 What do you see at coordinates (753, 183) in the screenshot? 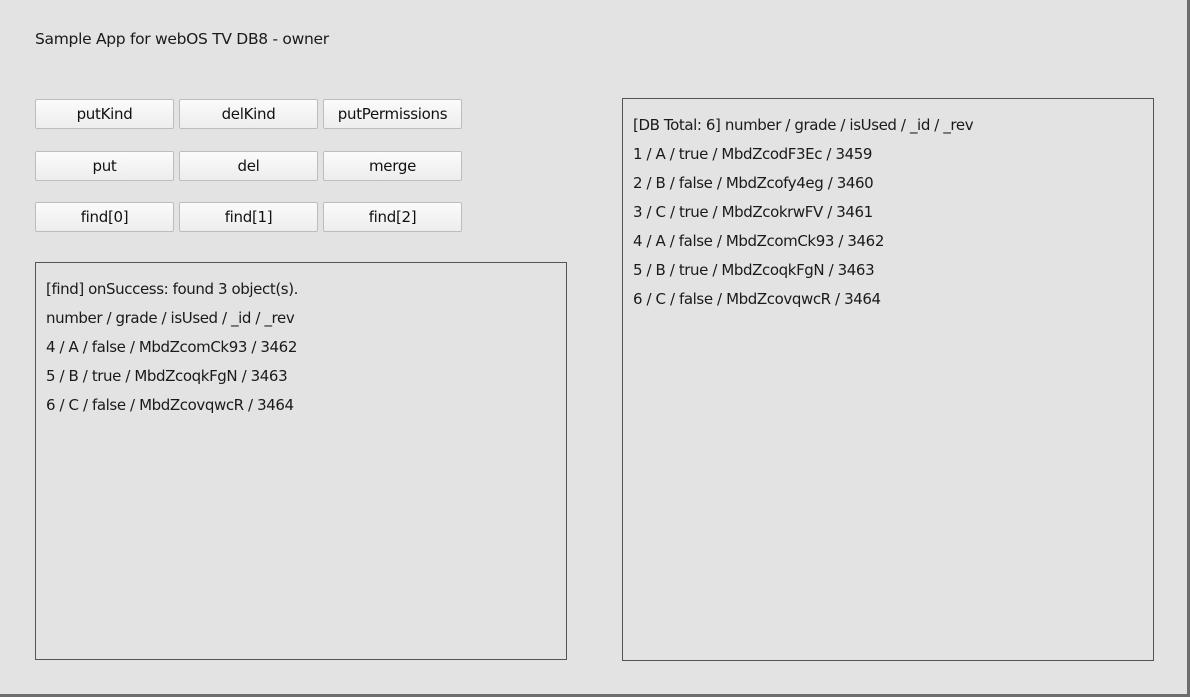
I see `db-list-row: 2 / B / false / MbdZcofy4eg / 3460` at bounding box center [753, 183].